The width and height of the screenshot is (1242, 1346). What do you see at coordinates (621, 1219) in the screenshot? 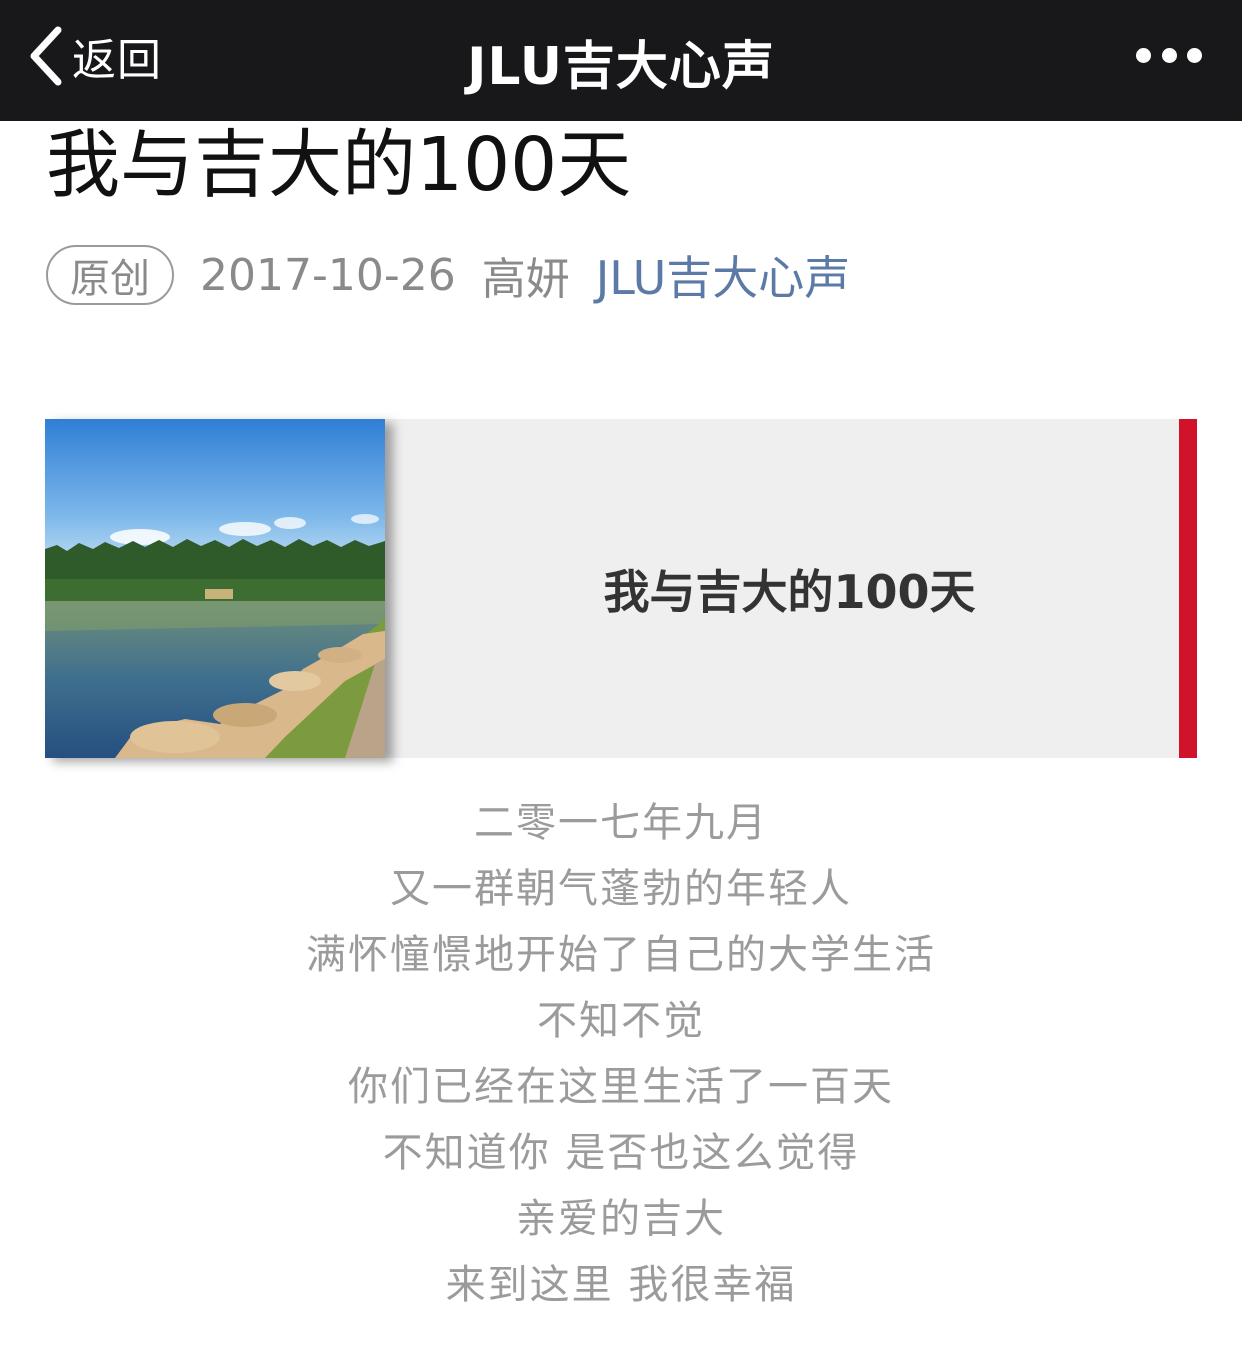
I see `poem-line: 亲爱的吉大` at bounding box center [621, 1219].